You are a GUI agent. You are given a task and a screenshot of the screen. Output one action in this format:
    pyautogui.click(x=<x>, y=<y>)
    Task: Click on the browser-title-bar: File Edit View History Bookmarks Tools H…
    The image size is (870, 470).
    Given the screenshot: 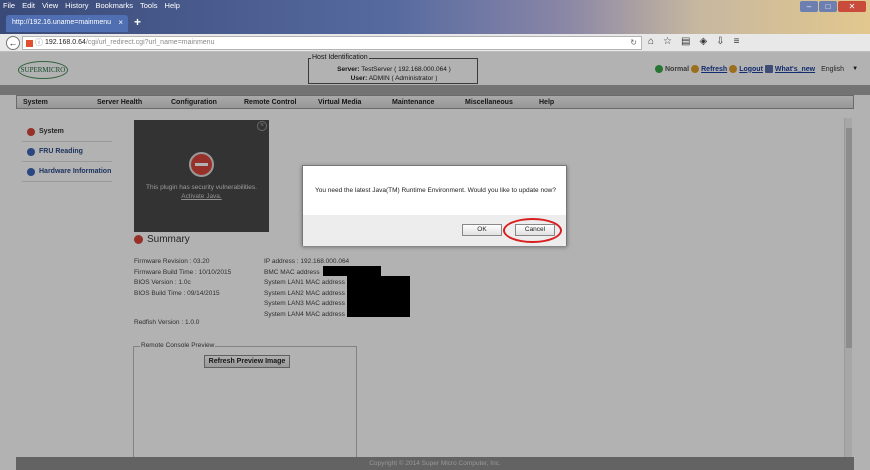 What is the action you would take?
    pyautogui.click(x=435, y=17)
    